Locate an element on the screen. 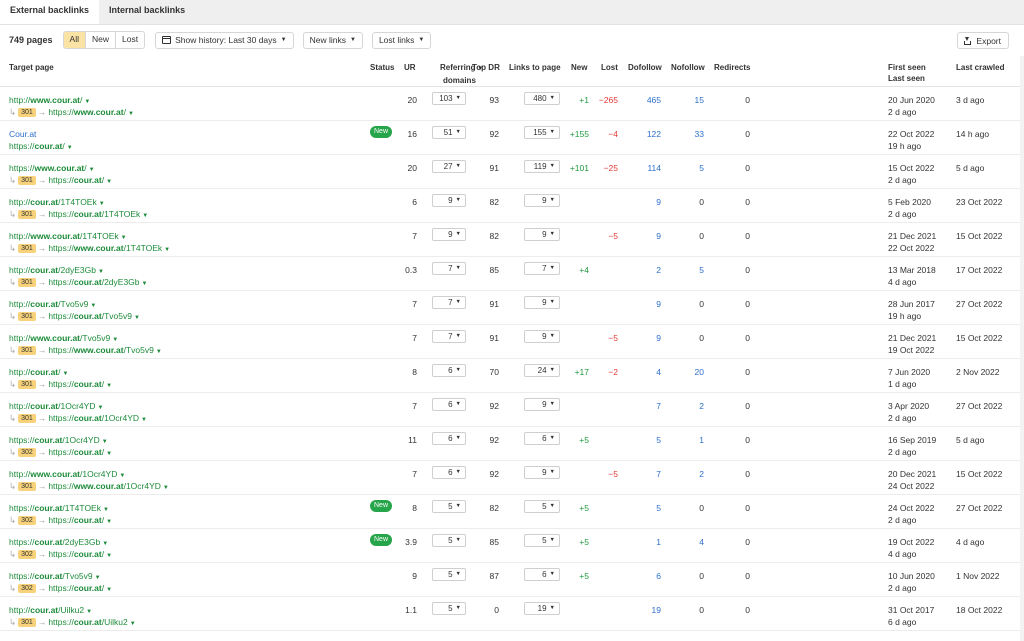 The image size is (1024, 641). col-target-page: Target page is located at coordinates (31, 67).